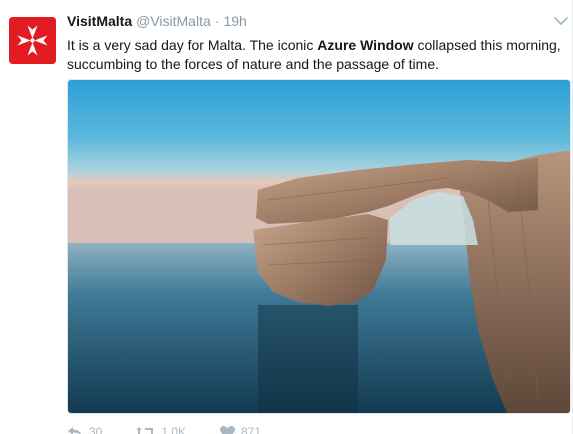 The height and width of the screenshot is (434, 573). What do you see at coordinates (561, 21) in the screenshot?
I see `chevron-down-icon` at bounding box center [561, 21].